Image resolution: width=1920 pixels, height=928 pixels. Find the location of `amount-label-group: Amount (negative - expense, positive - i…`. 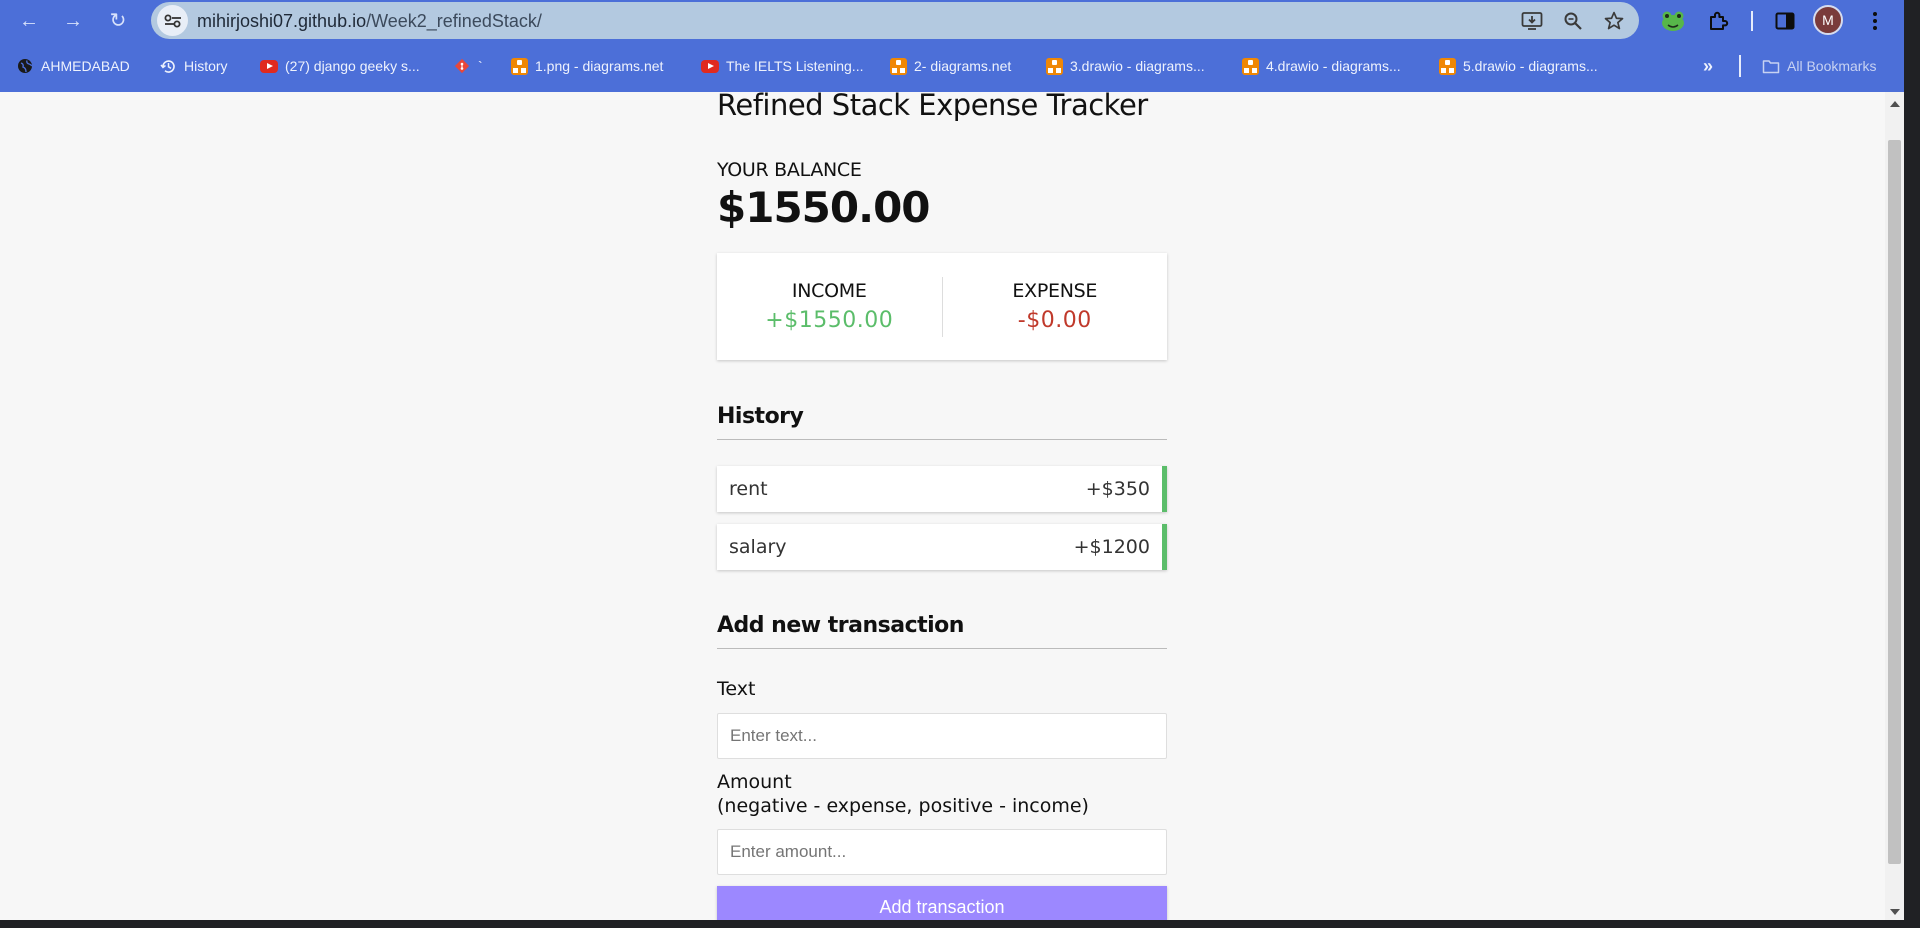

amount-label-group: Amount (negative - expense, positive - i… is located at coordinates (903, 794).